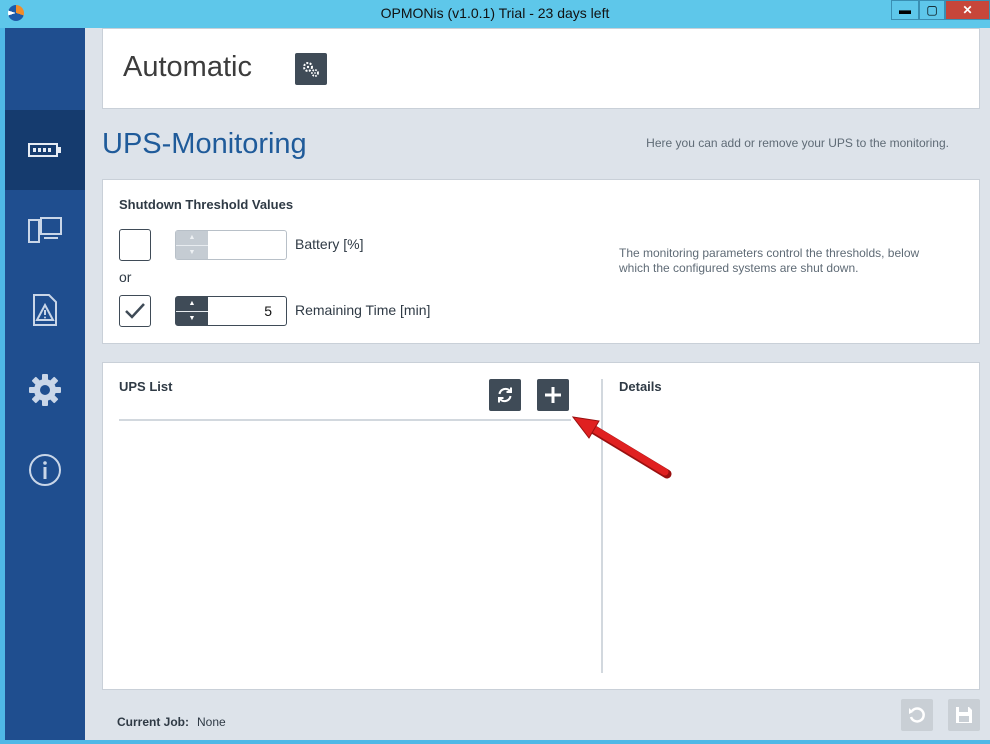  Describe the element at coordinates (231, 311) in the screenshot. I see `remaining-time-stepper: ▲ ▼ 5` at that location.